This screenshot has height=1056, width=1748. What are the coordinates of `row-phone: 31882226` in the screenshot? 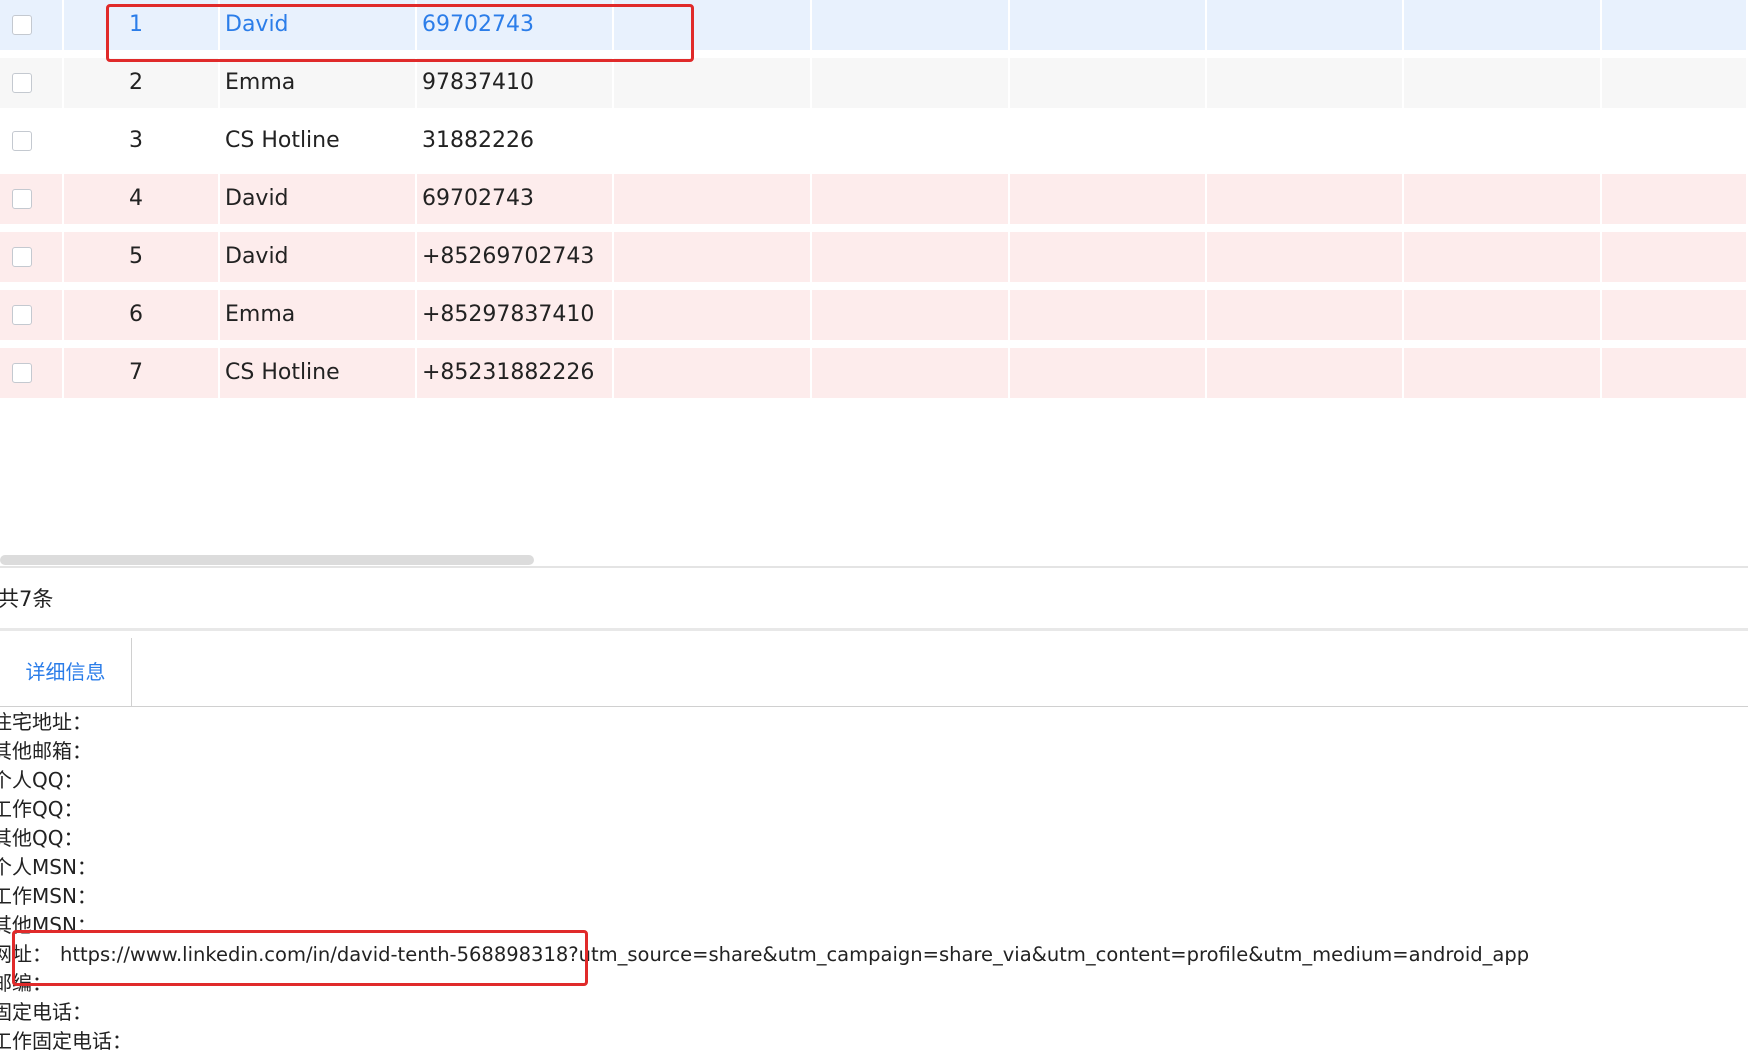 It's located at (478, 140).